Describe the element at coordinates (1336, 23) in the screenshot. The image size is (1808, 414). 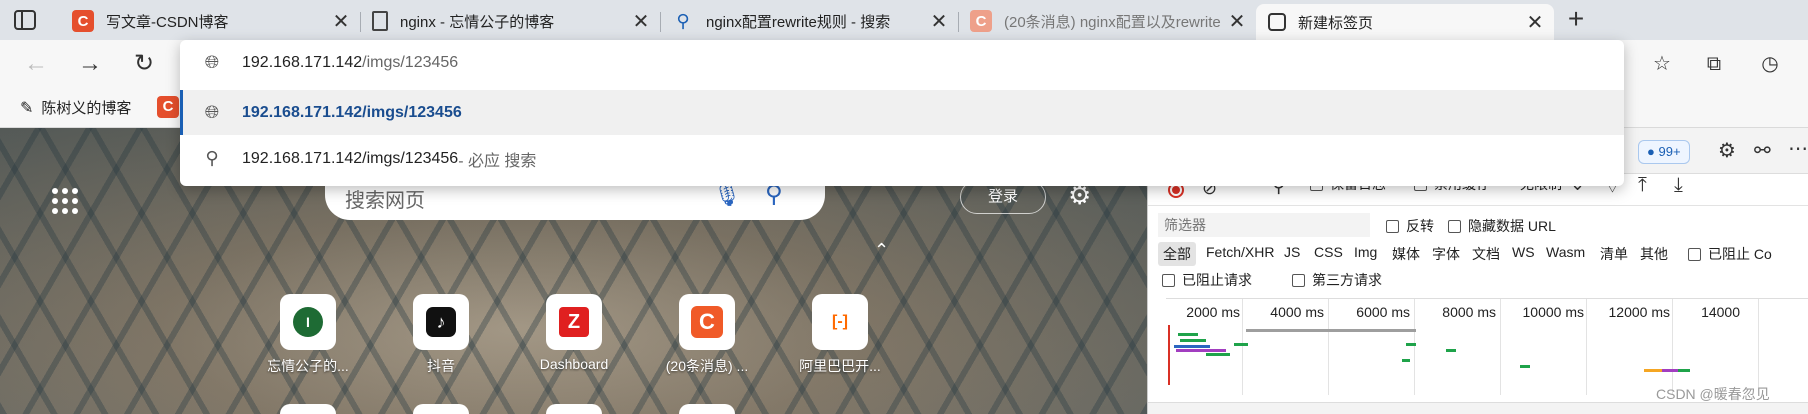
I see `tab-title: 新建标签页` at that location.